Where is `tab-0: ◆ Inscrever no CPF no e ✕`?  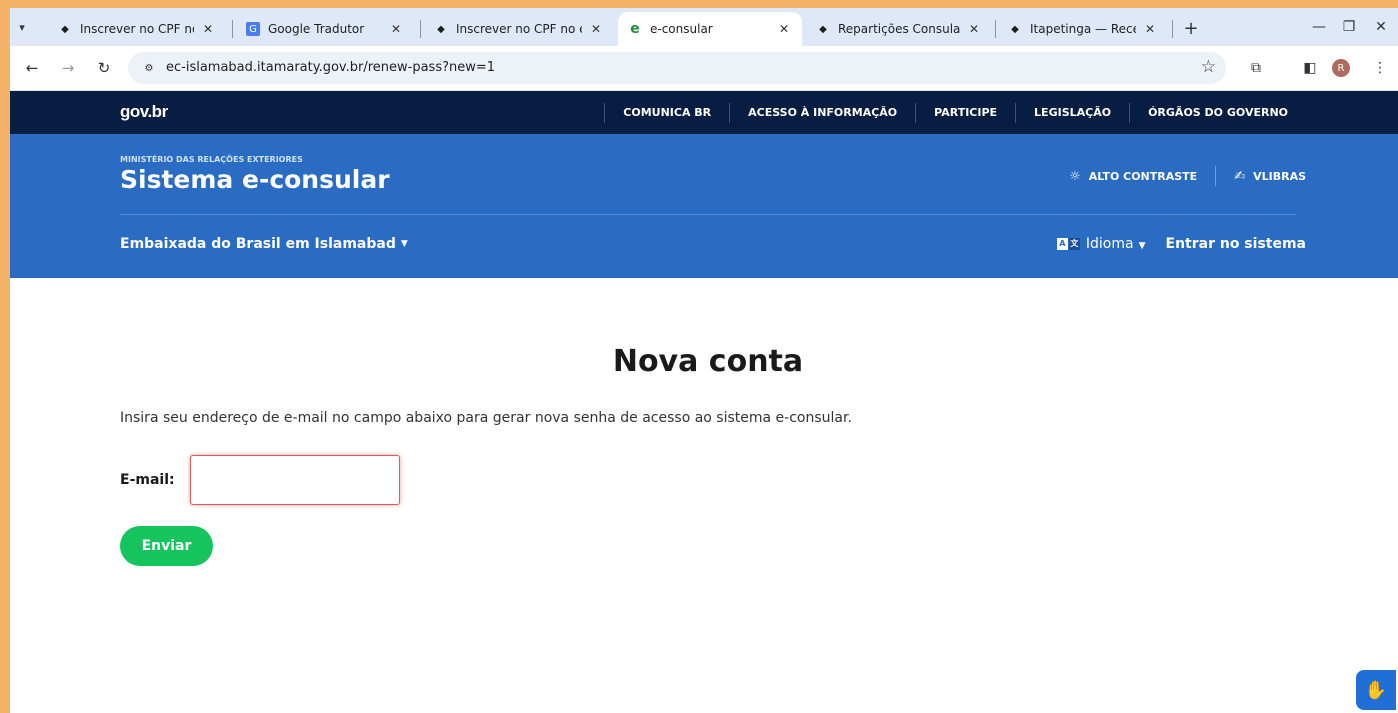
tab-0: ◆ Inscrever no CPF no e ✕ is located at coordinates (137, 29).